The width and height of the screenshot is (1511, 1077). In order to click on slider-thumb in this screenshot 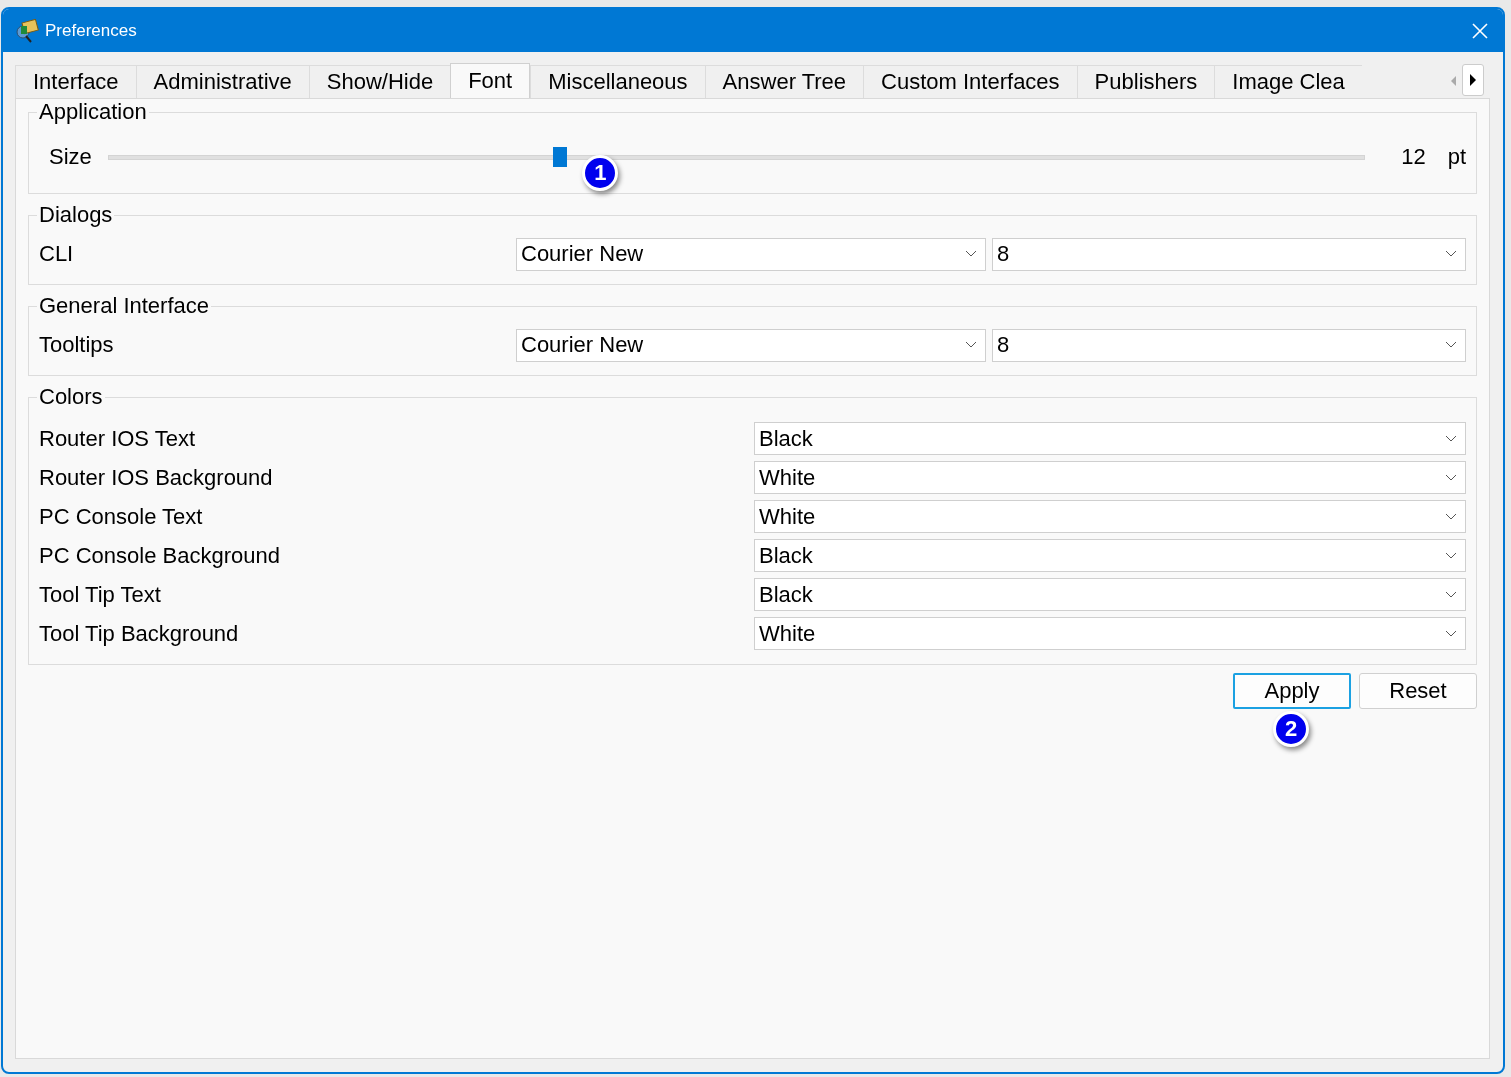, I will do `click(560, 157)`.